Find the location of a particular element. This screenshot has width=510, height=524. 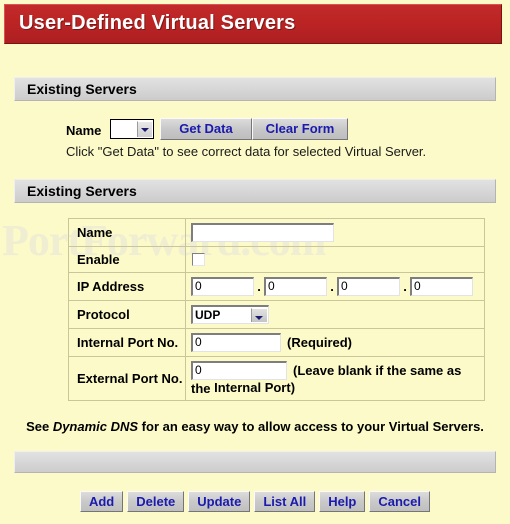

table-row-enable: Enable is located at coordinates (276, 259).